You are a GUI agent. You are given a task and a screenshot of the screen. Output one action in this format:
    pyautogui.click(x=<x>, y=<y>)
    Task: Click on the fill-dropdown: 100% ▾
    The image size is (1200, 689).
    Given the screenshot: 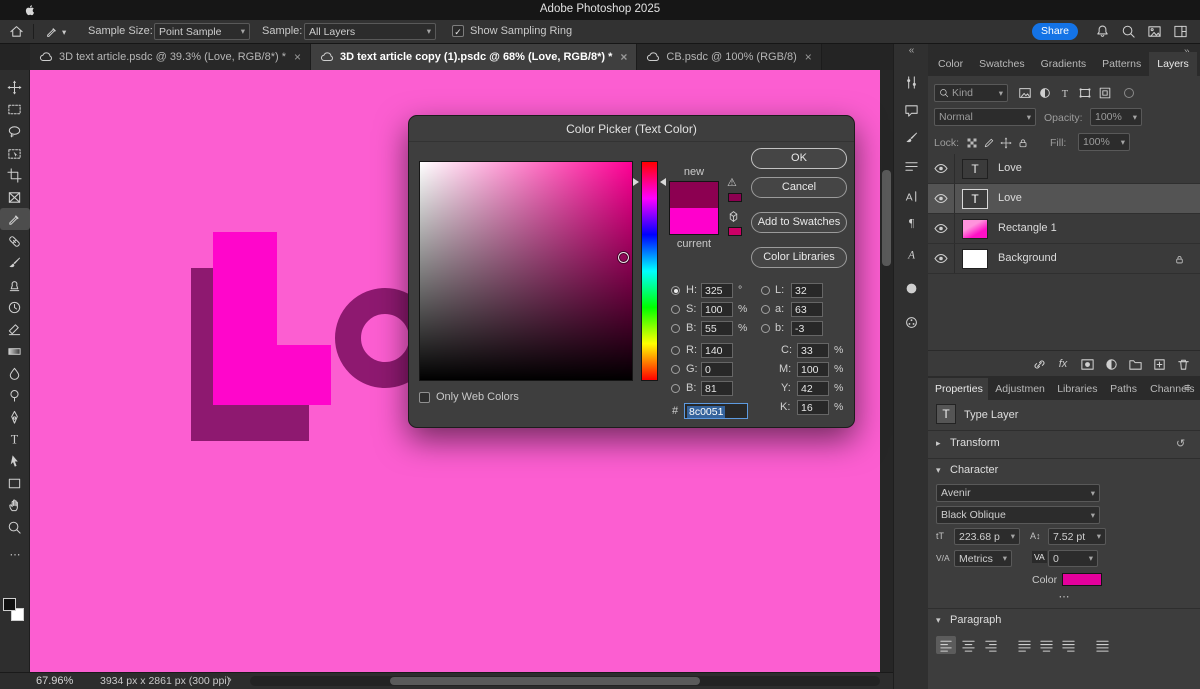 What is the action you would take?
    pyautogui.click(x=1104, y=142)
    